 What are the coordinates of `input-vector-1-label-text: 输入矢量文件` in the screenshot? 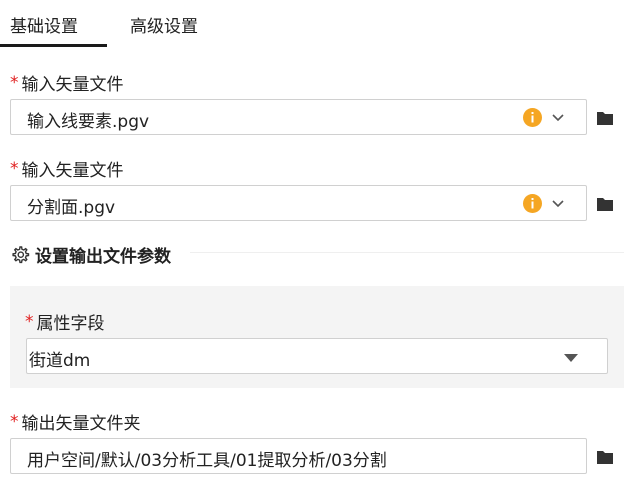 It's located at (72, 85).